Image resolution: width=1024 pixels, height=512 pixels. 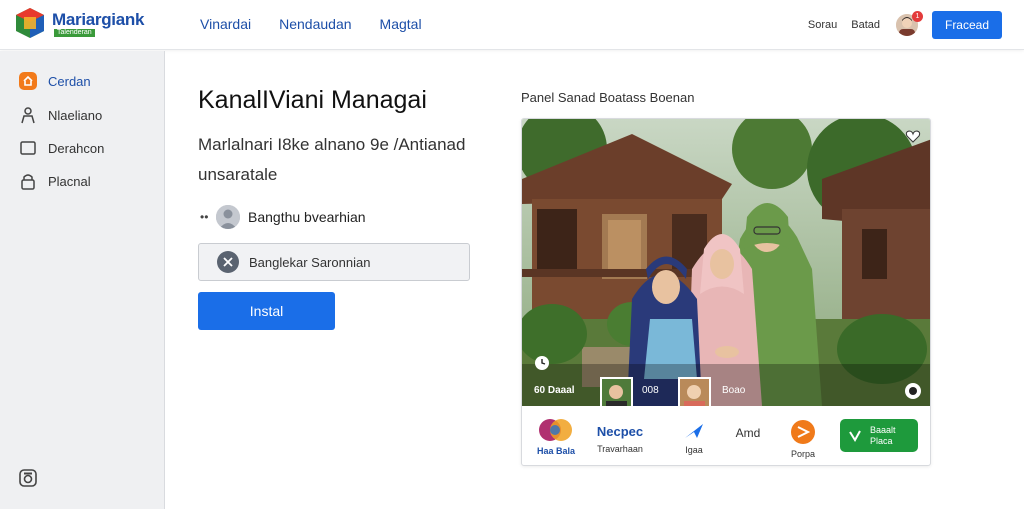 I want to click on favorite-icon, so click(x=913, y=136).